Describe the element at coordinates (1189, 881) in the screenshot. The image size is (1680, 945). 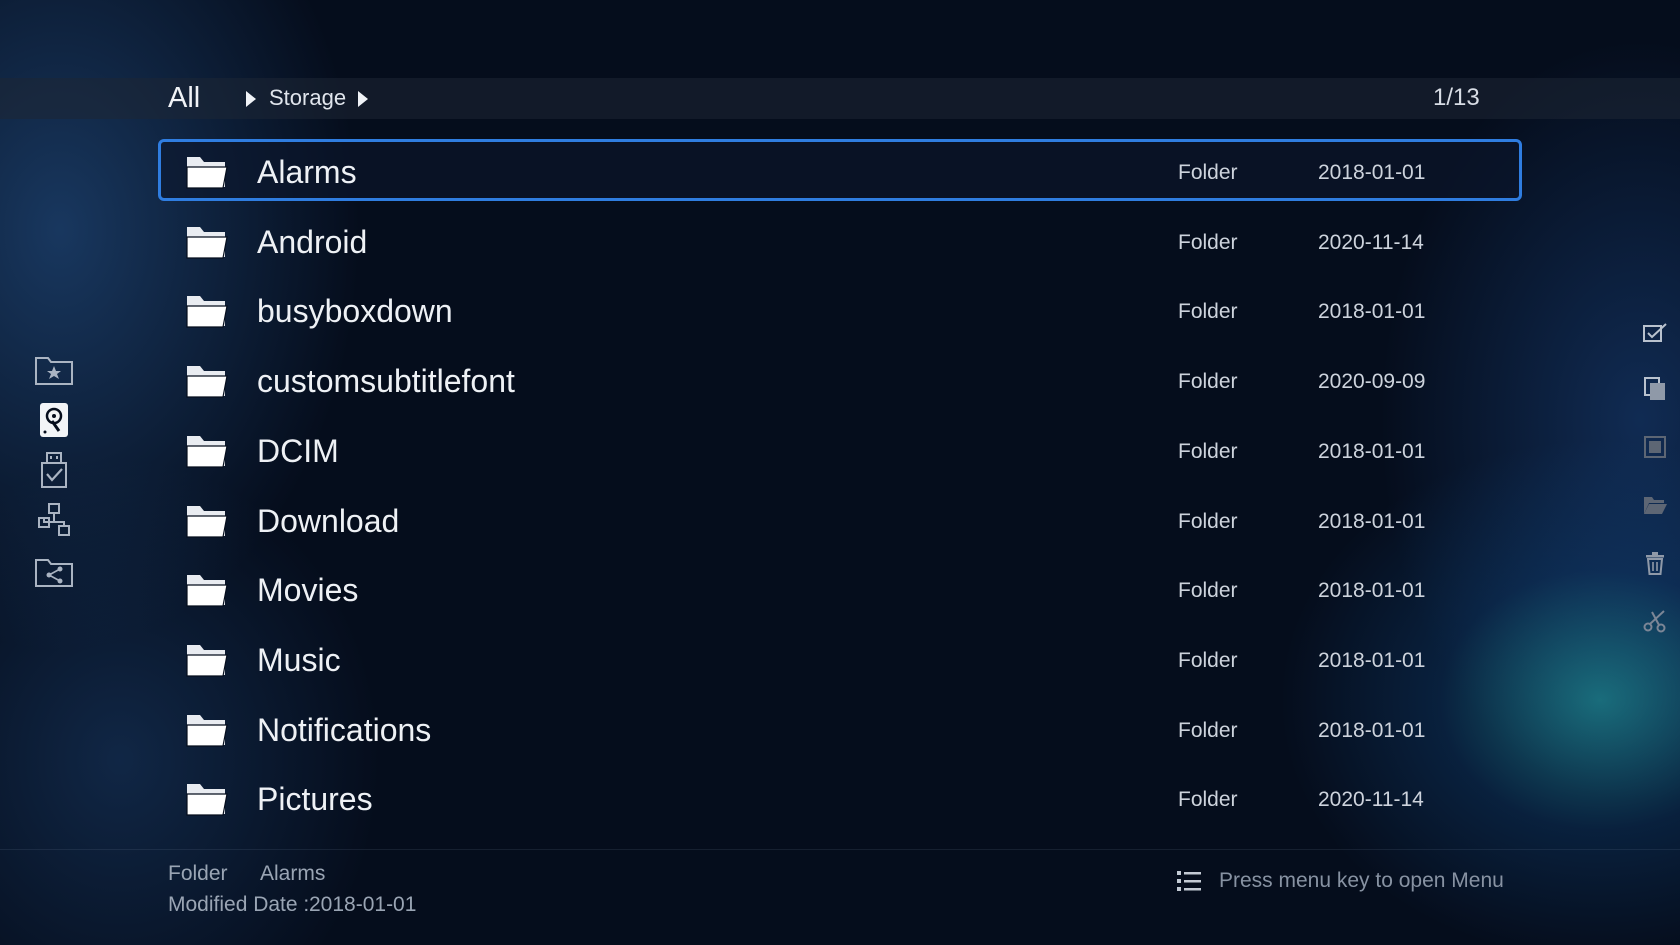
I see `menu-list-icon` at that location.